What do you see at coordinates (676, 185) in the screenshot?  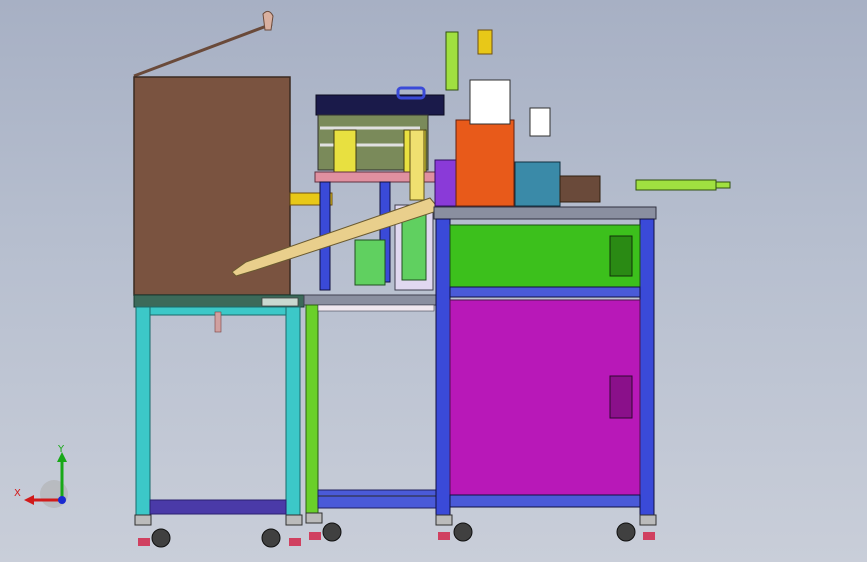 I see `cylinder-rod` at bounding box center [676, 185].